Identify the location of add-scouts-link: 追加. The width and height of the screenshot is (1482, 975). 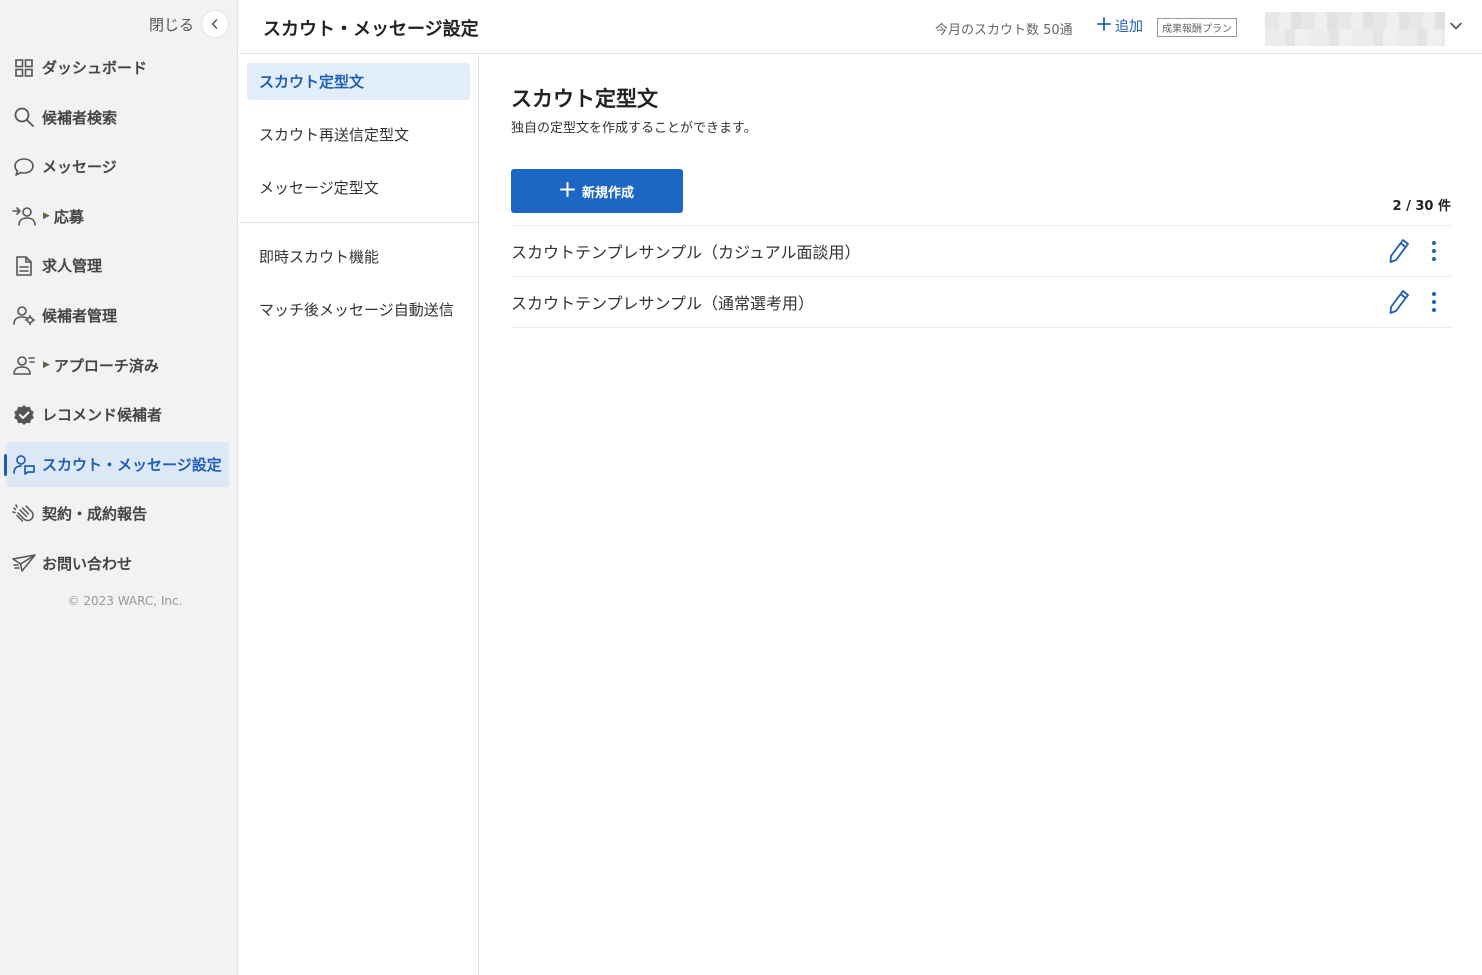
(1120, 26).